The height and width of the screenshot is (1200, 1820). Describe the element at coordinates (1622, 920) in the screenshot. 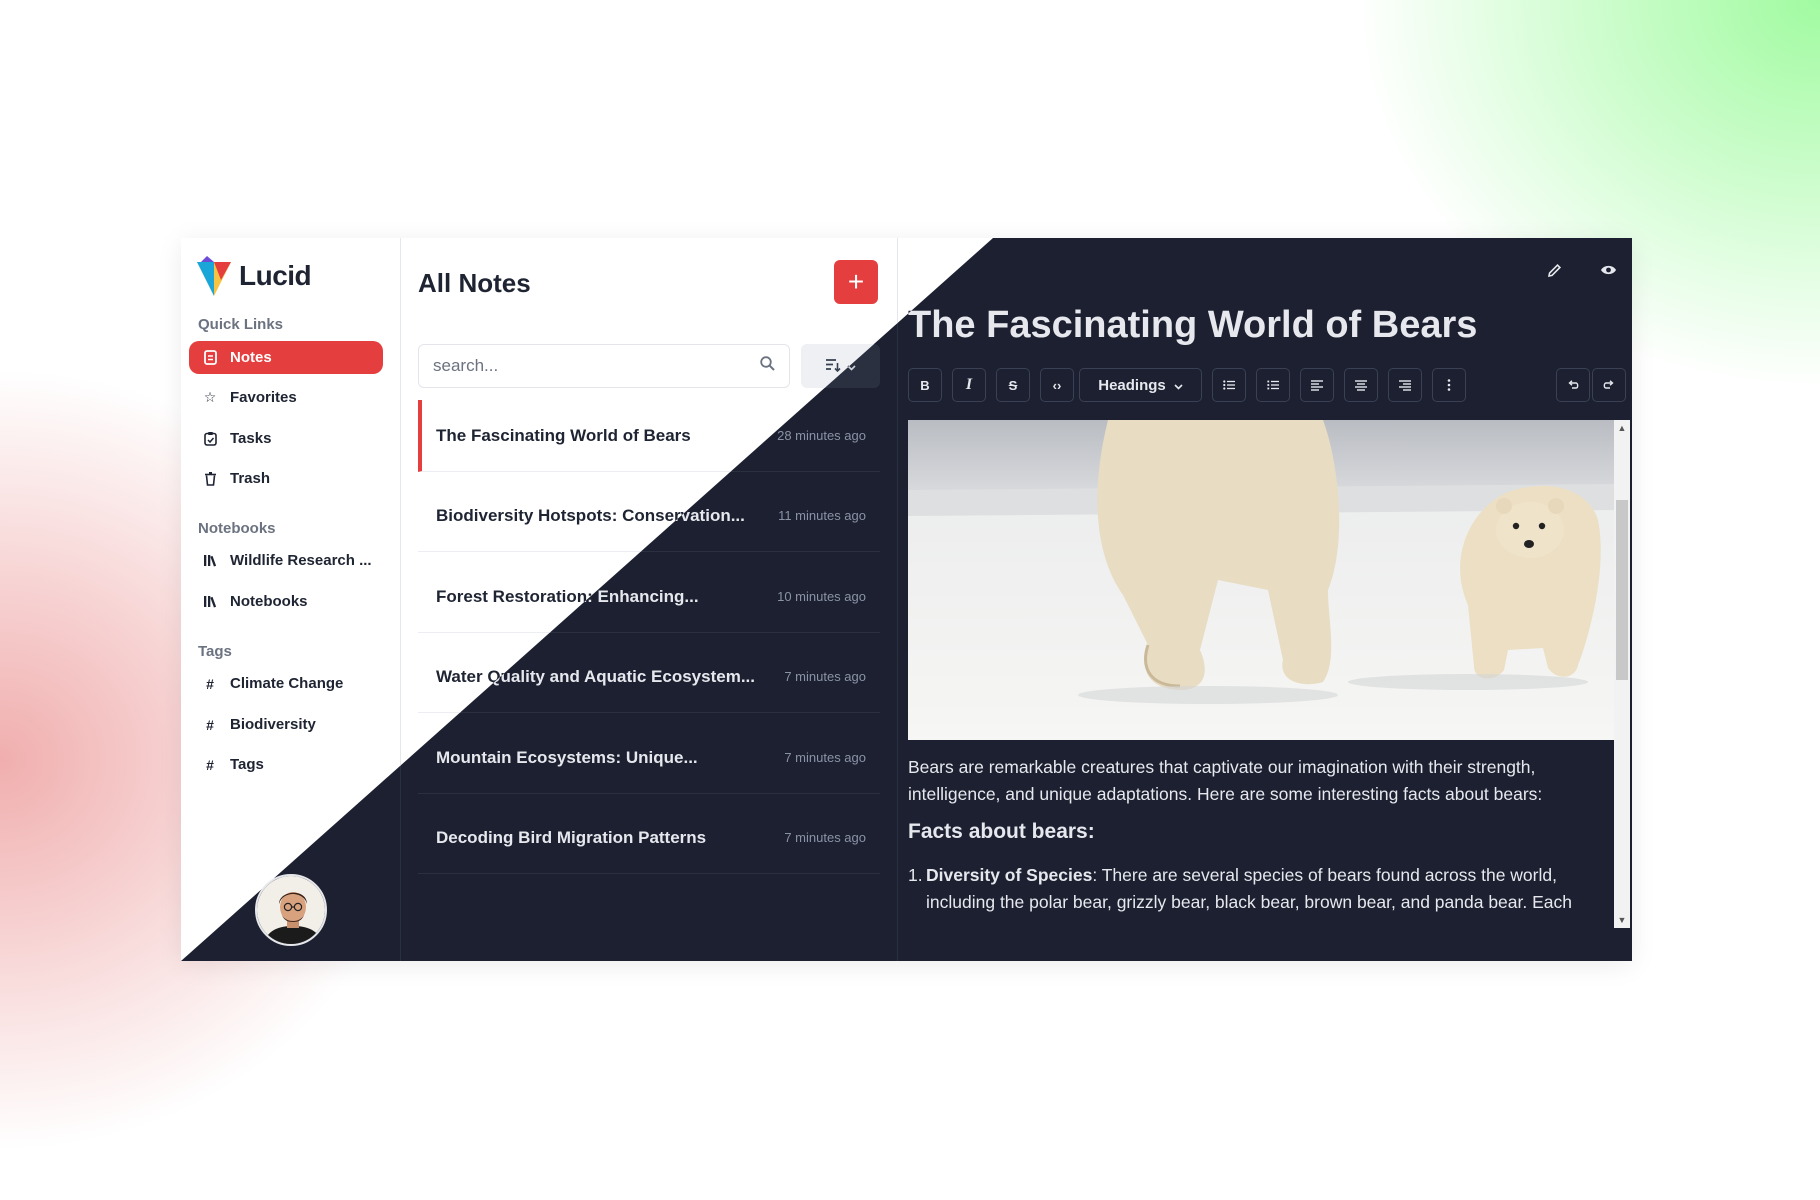

I see `scroll-down-icon: ▼` at that location.